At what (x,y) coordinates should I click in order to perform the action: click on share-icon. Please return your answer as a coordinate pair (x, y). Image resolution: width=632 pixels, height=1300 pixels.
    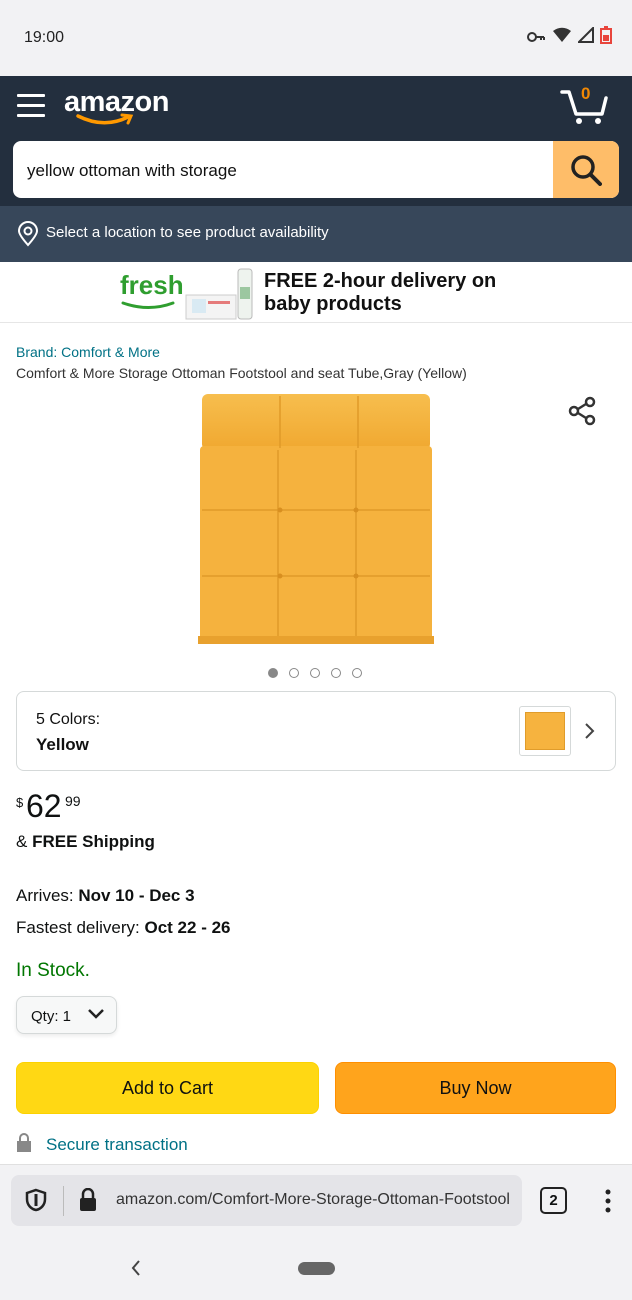
    Looking at the image, I should click on (582, 411).